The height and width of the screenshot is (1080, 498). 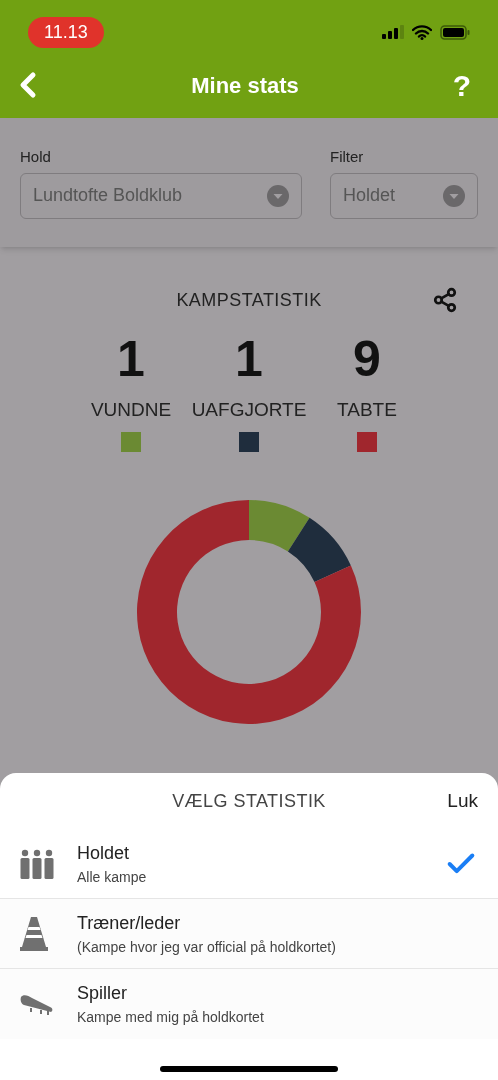 What do you see at coordinates (367, 409) in the screenshot?
I see `stat-label: TABTE` at bounding box center [367, 409].